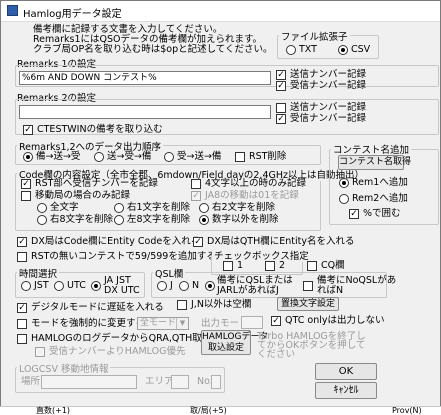  What do you see at coordinates (58, 156) in the screenshot?
I see `order-opt1-label: 備→送→受` at bounding box center [58, 156].